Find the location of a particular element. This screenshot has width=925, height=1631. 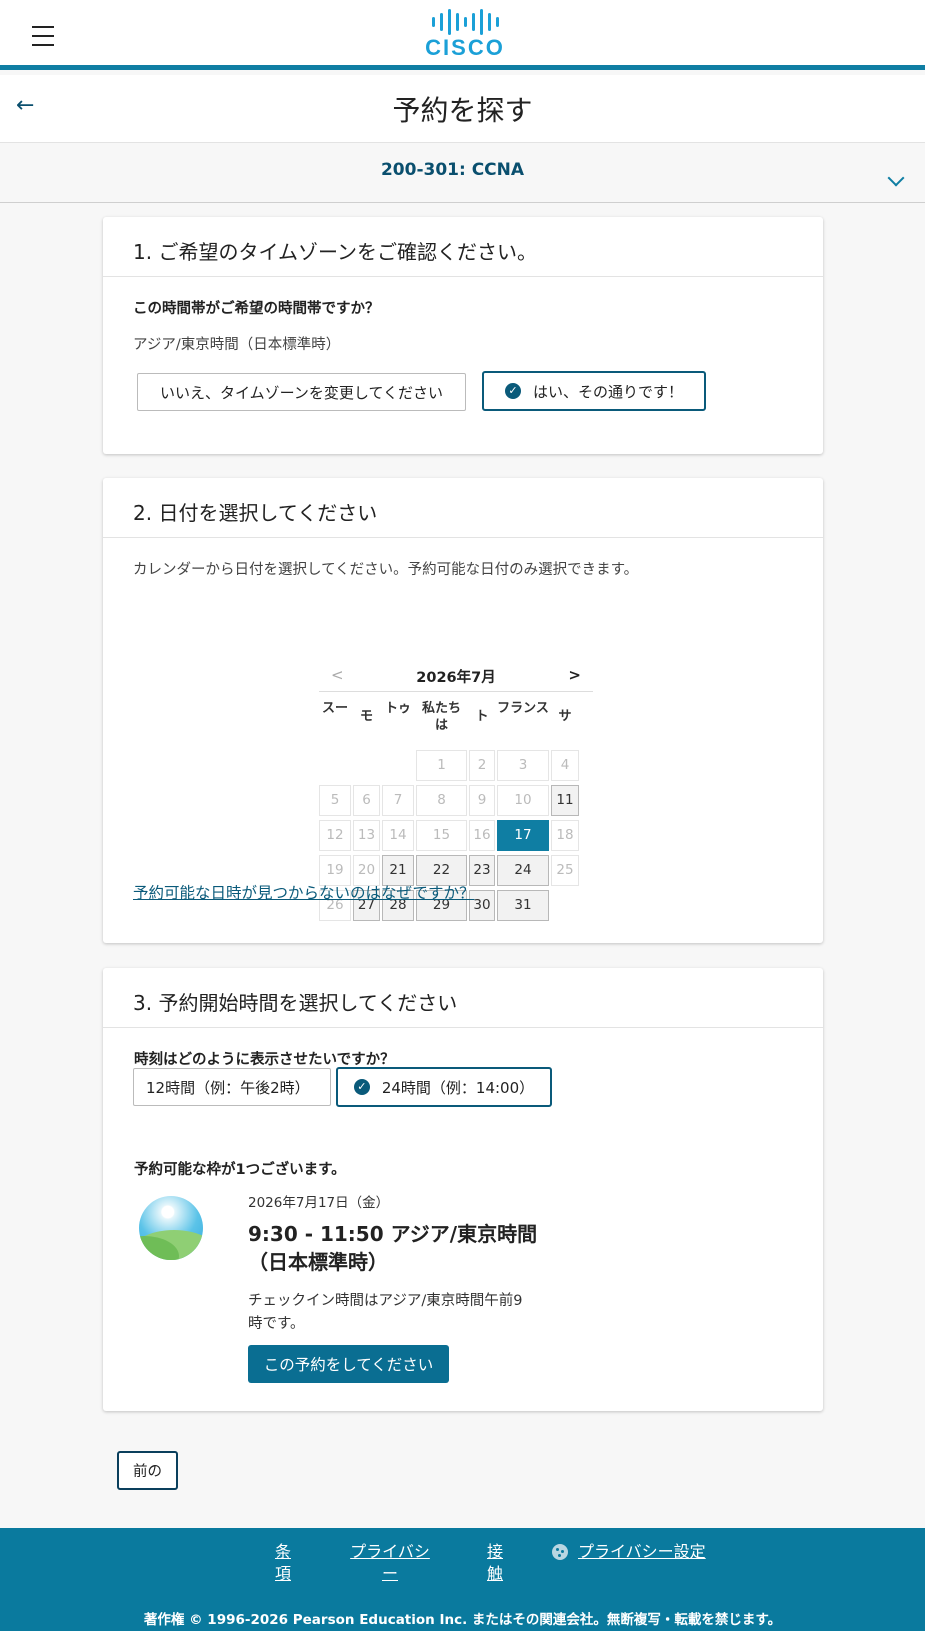

calendar-month: 2026年7月 is located at coordinates (456, 678).